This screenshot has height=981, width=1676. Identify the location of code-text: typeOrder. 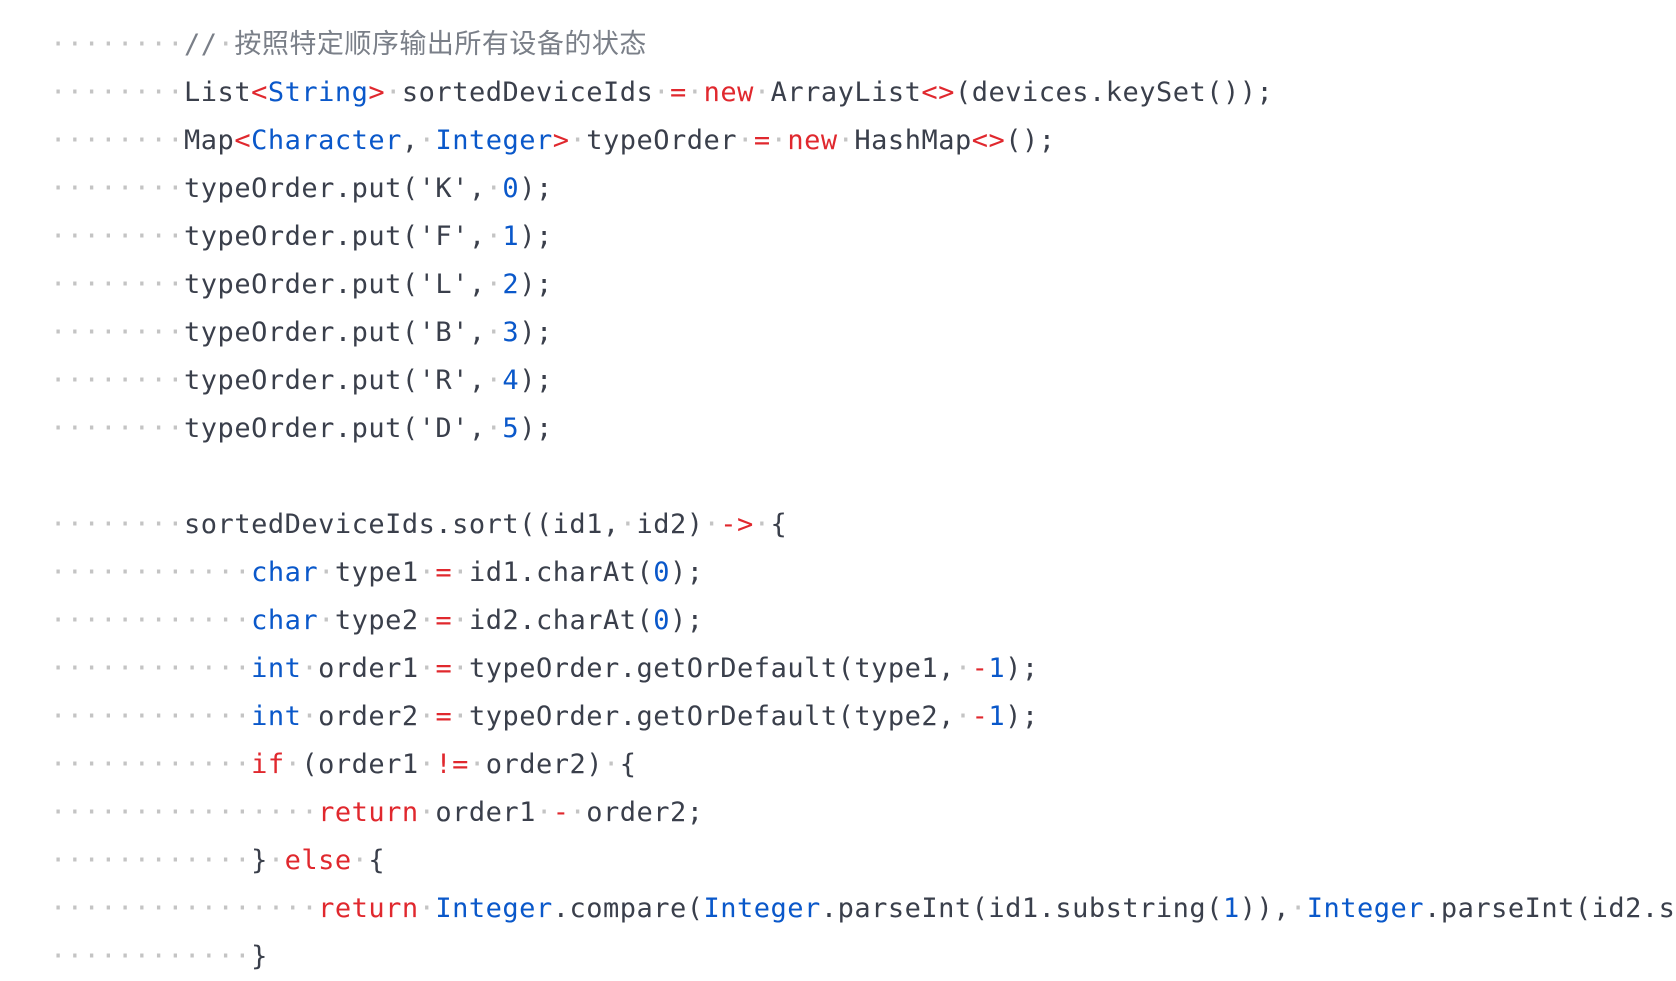
(662, 140).